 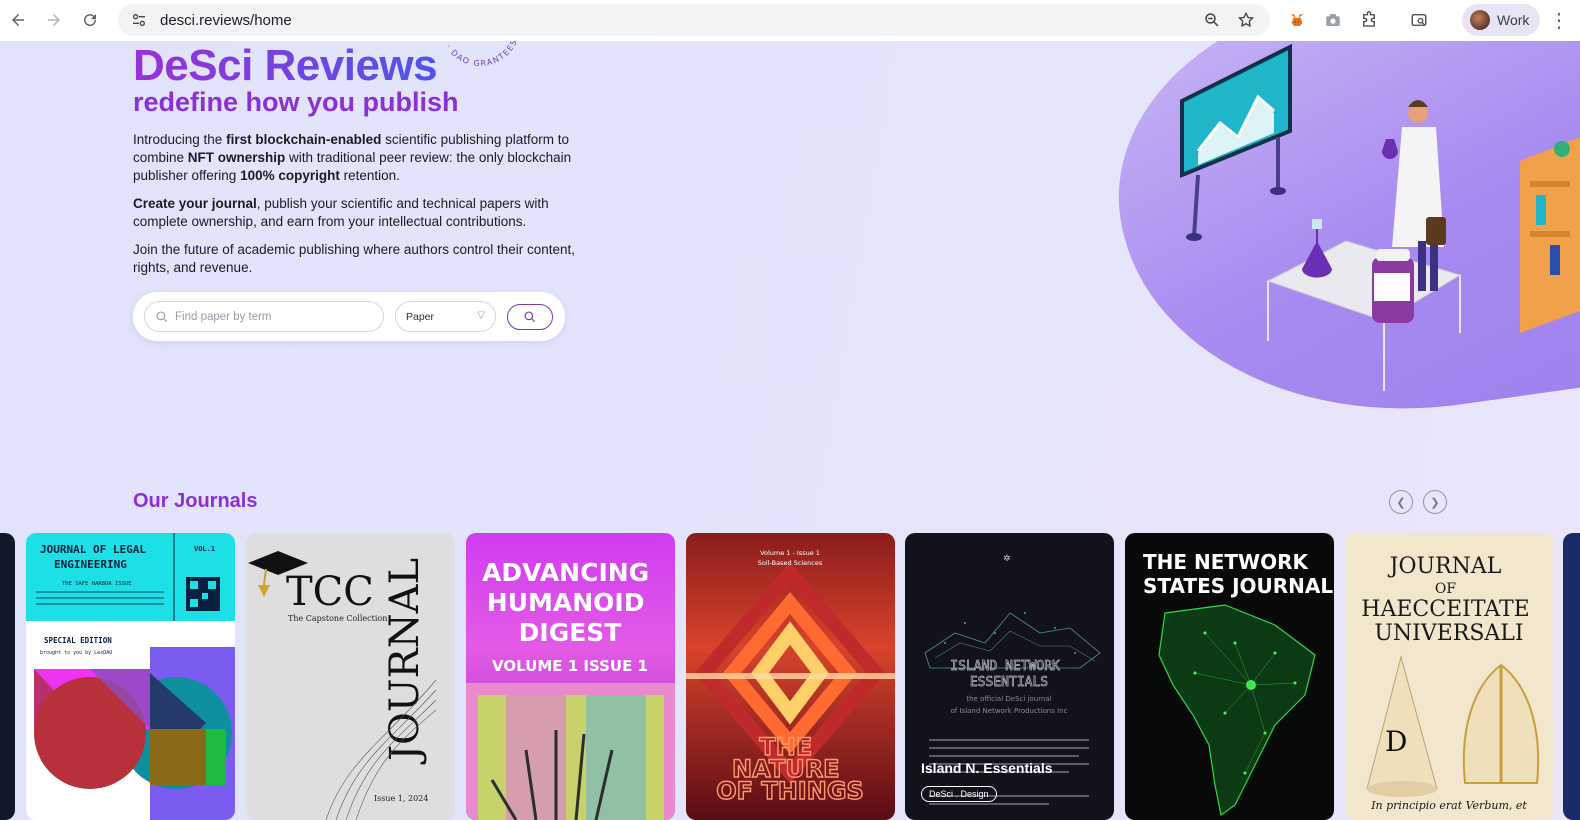 What do you see at coordinates (790, 553) in the screenshot?
I see `cover-volume-nature: Volume 1 - Issue 1` at bounding box center [790, 553].